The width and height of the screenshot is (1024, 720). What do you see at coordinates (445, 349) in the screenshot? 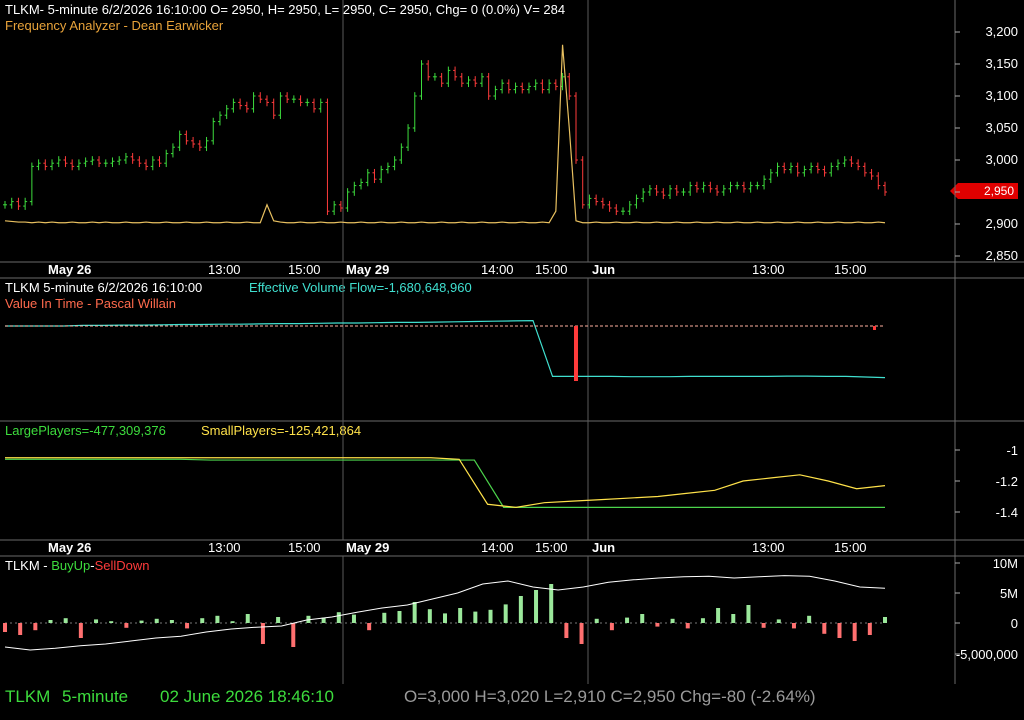
I see `evf-line` at bounding box center [445, 349].